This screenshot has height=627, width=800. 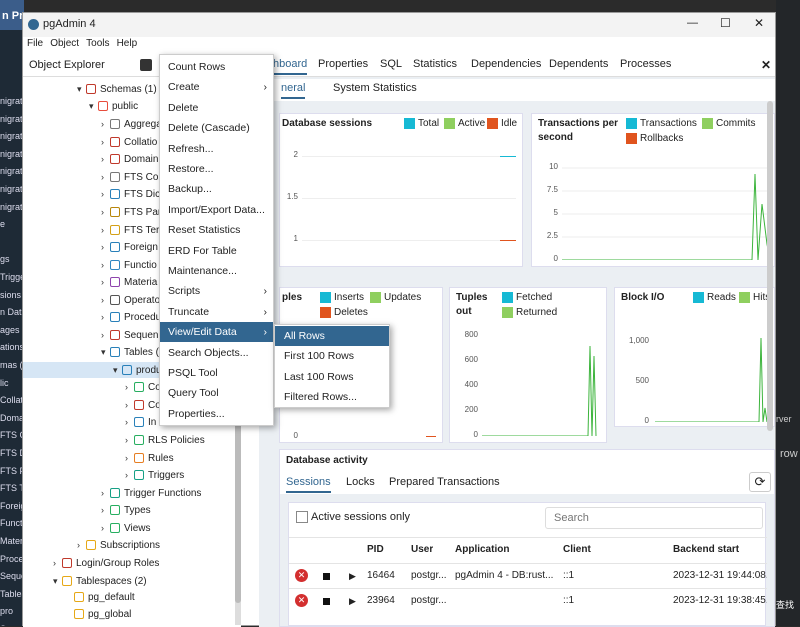 What do you see at coordinates (332, 336) in the screenshot?
I see `submenu-item: All Rows` at bounding box center [332, 336].